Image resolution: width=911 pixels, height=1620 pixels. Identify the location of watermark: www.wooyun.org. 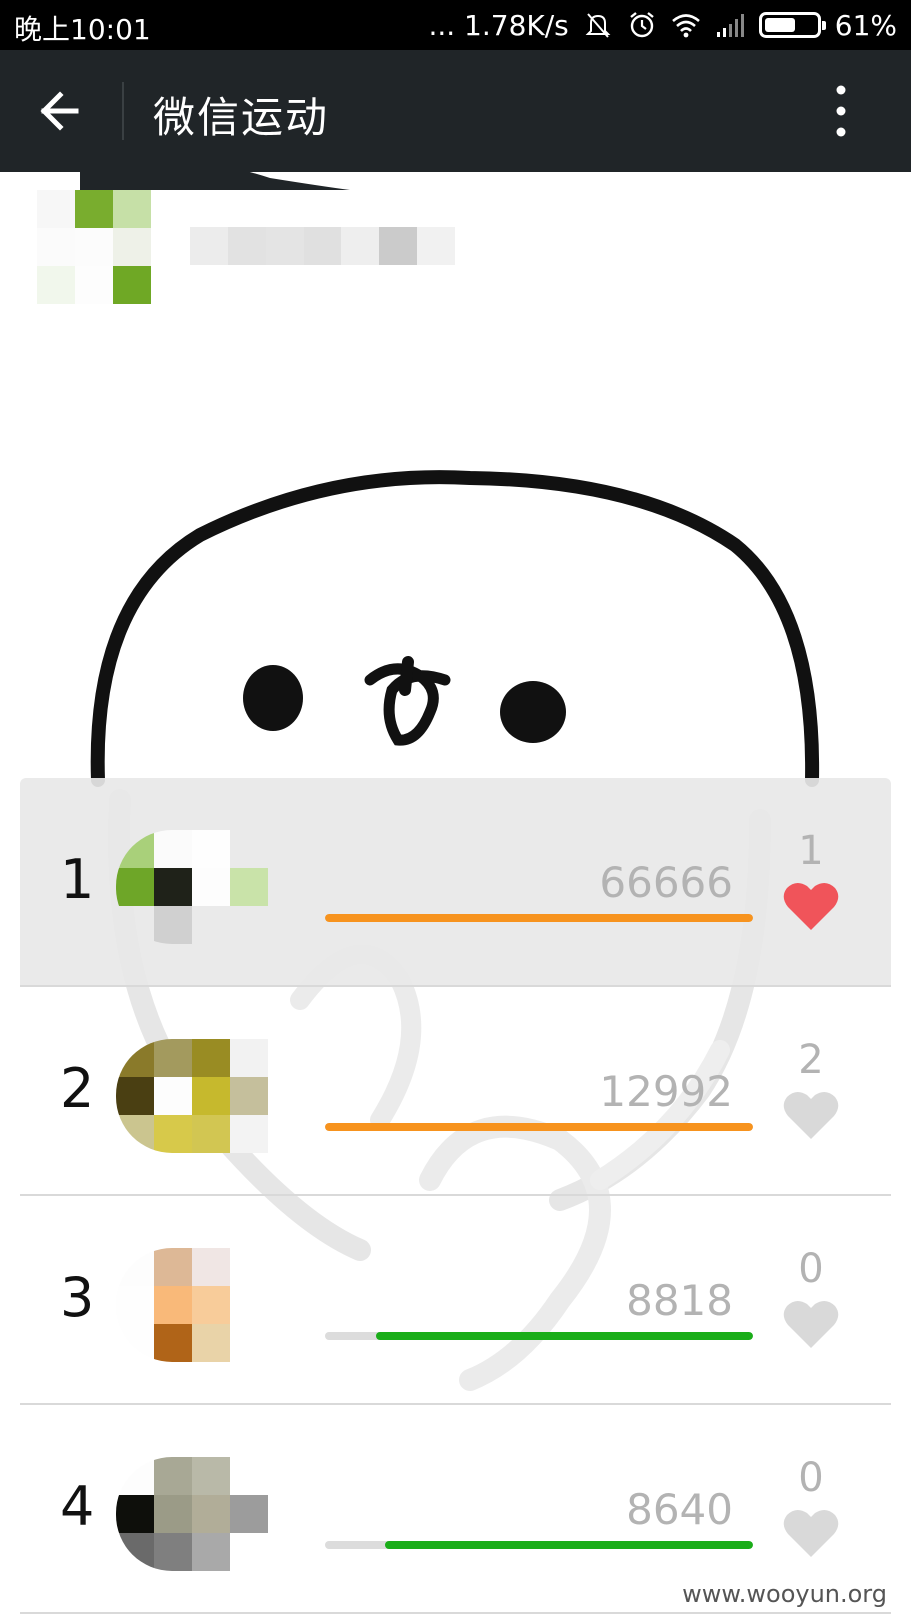
(784, 1594).